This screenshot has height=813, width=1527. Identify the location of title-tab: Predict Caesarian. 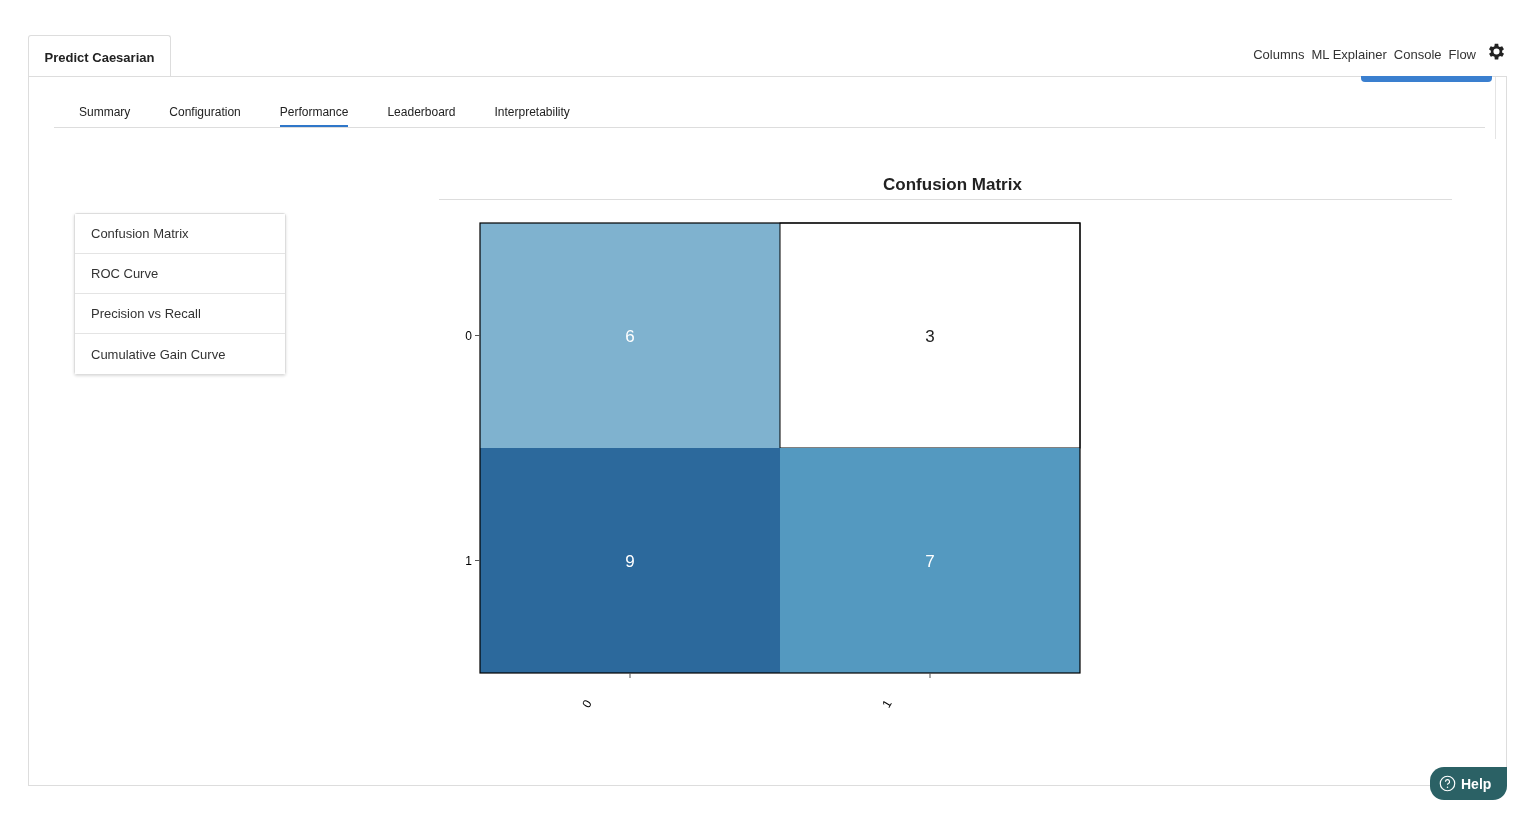
(99, 56).